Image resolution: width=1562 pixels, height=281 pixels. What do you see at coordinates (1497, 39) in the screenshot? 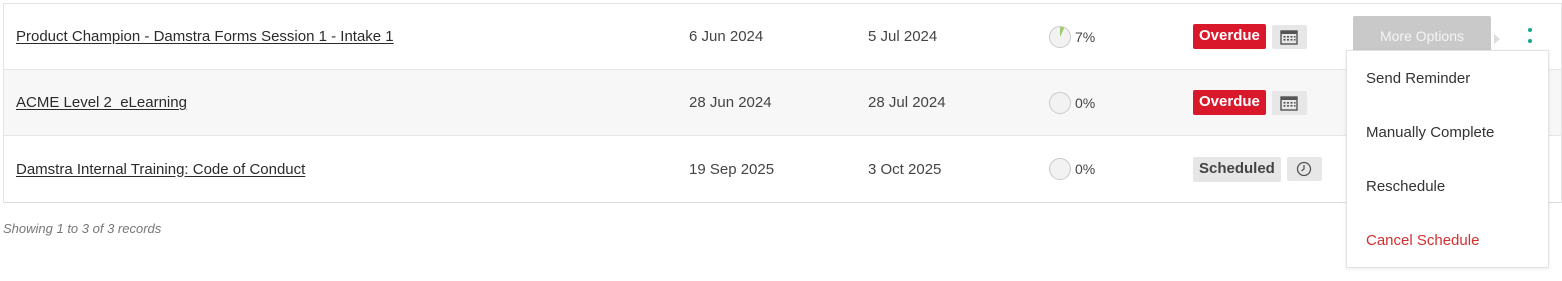
I see `caret-right-icon` at bounding box center [1497, 39].